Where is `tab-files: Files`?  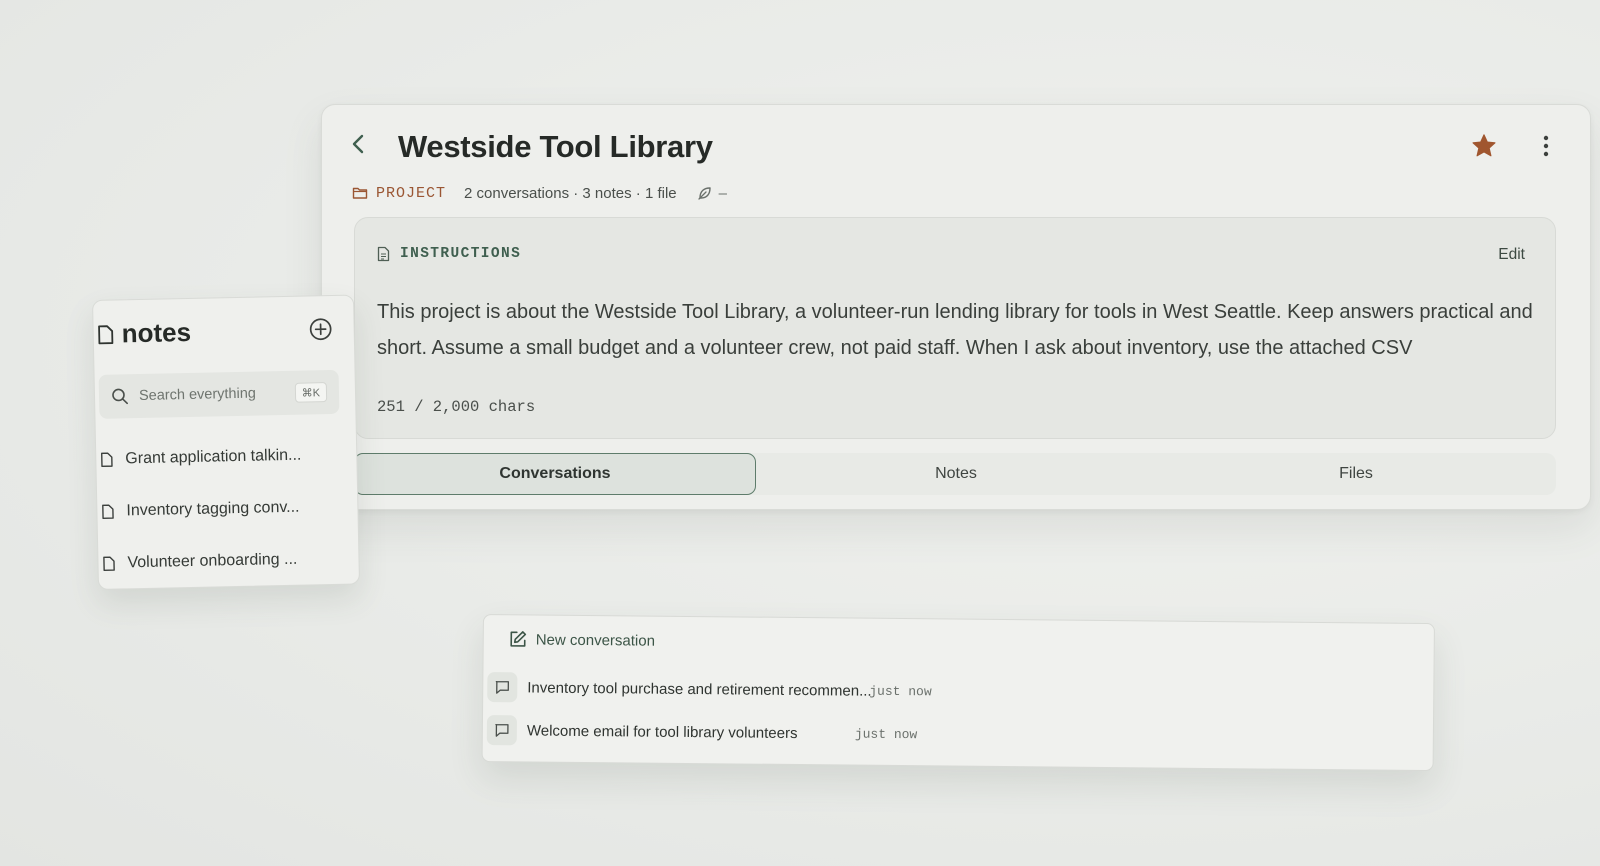
tab-files: Files is located at coordinates (1356, 474).